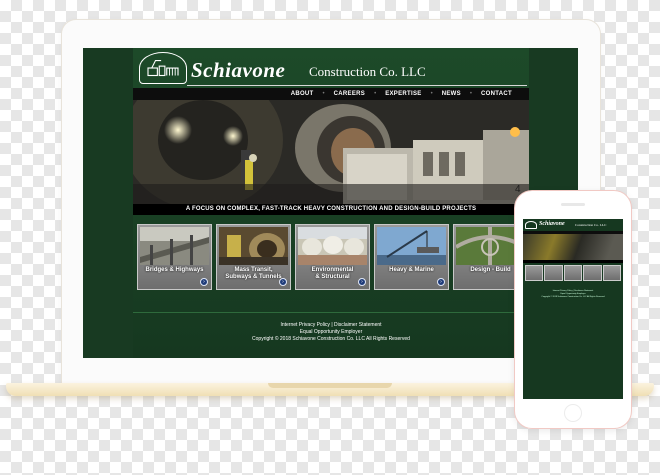 This screenshot has height=475, width=660. What do you see at coordinates (253, 246) in the screenshot?
I see `tunnel-photo-icon` at bounding box center [253, 246].